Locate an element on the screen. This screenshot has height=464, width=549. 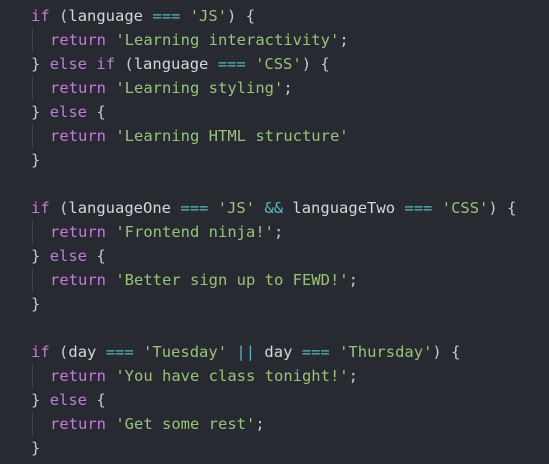
code-line-13: } is located at coordinates (274, 304).